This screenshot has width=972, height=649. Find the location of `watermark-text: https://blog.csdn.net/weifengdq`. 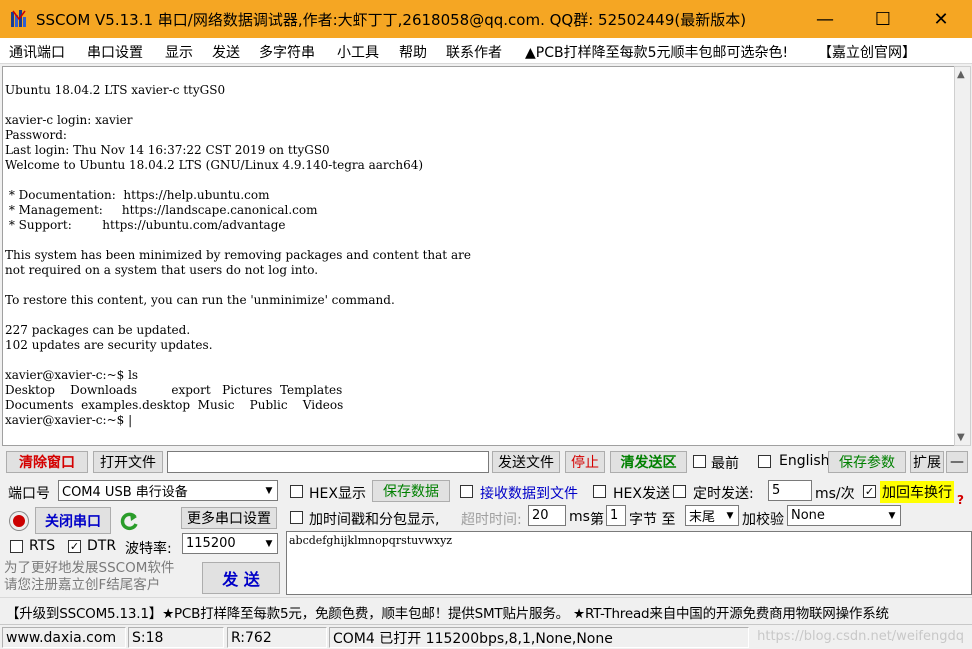

watermark-text: https://blog.csdn.net/weifengdq is located at coordinates (860, 636).